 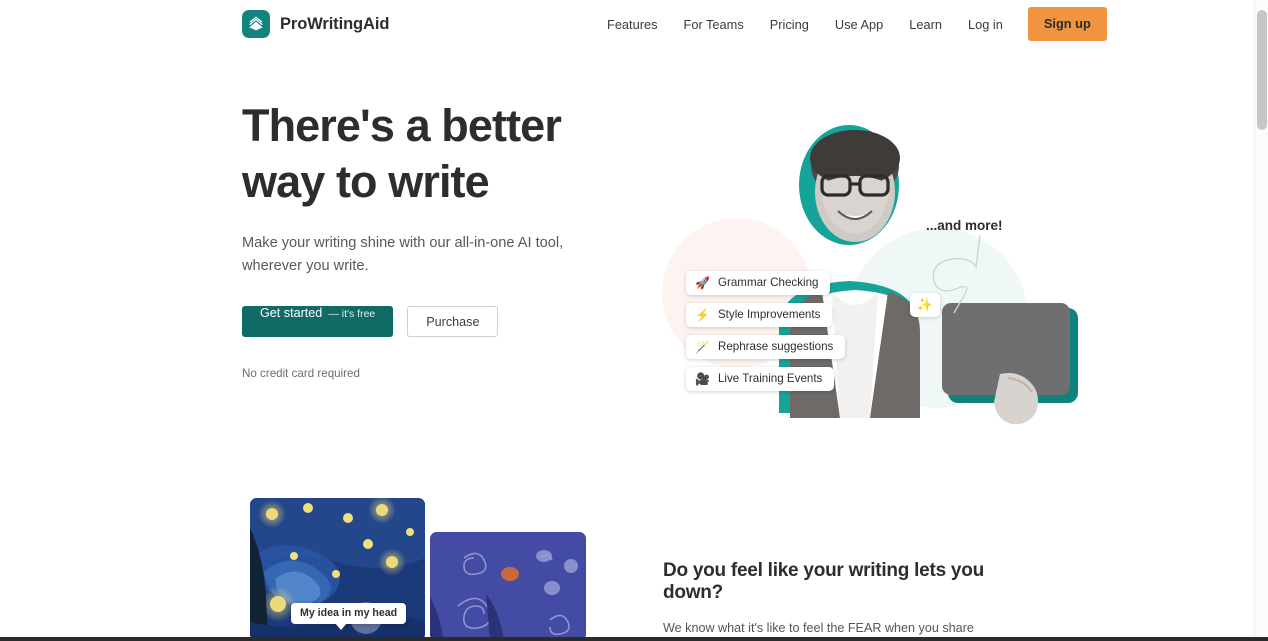 What do you see at coordinates (859, 24) in the screenshot?
I see `nav-link-use-app: Use App` at bounding box center [859, 24].